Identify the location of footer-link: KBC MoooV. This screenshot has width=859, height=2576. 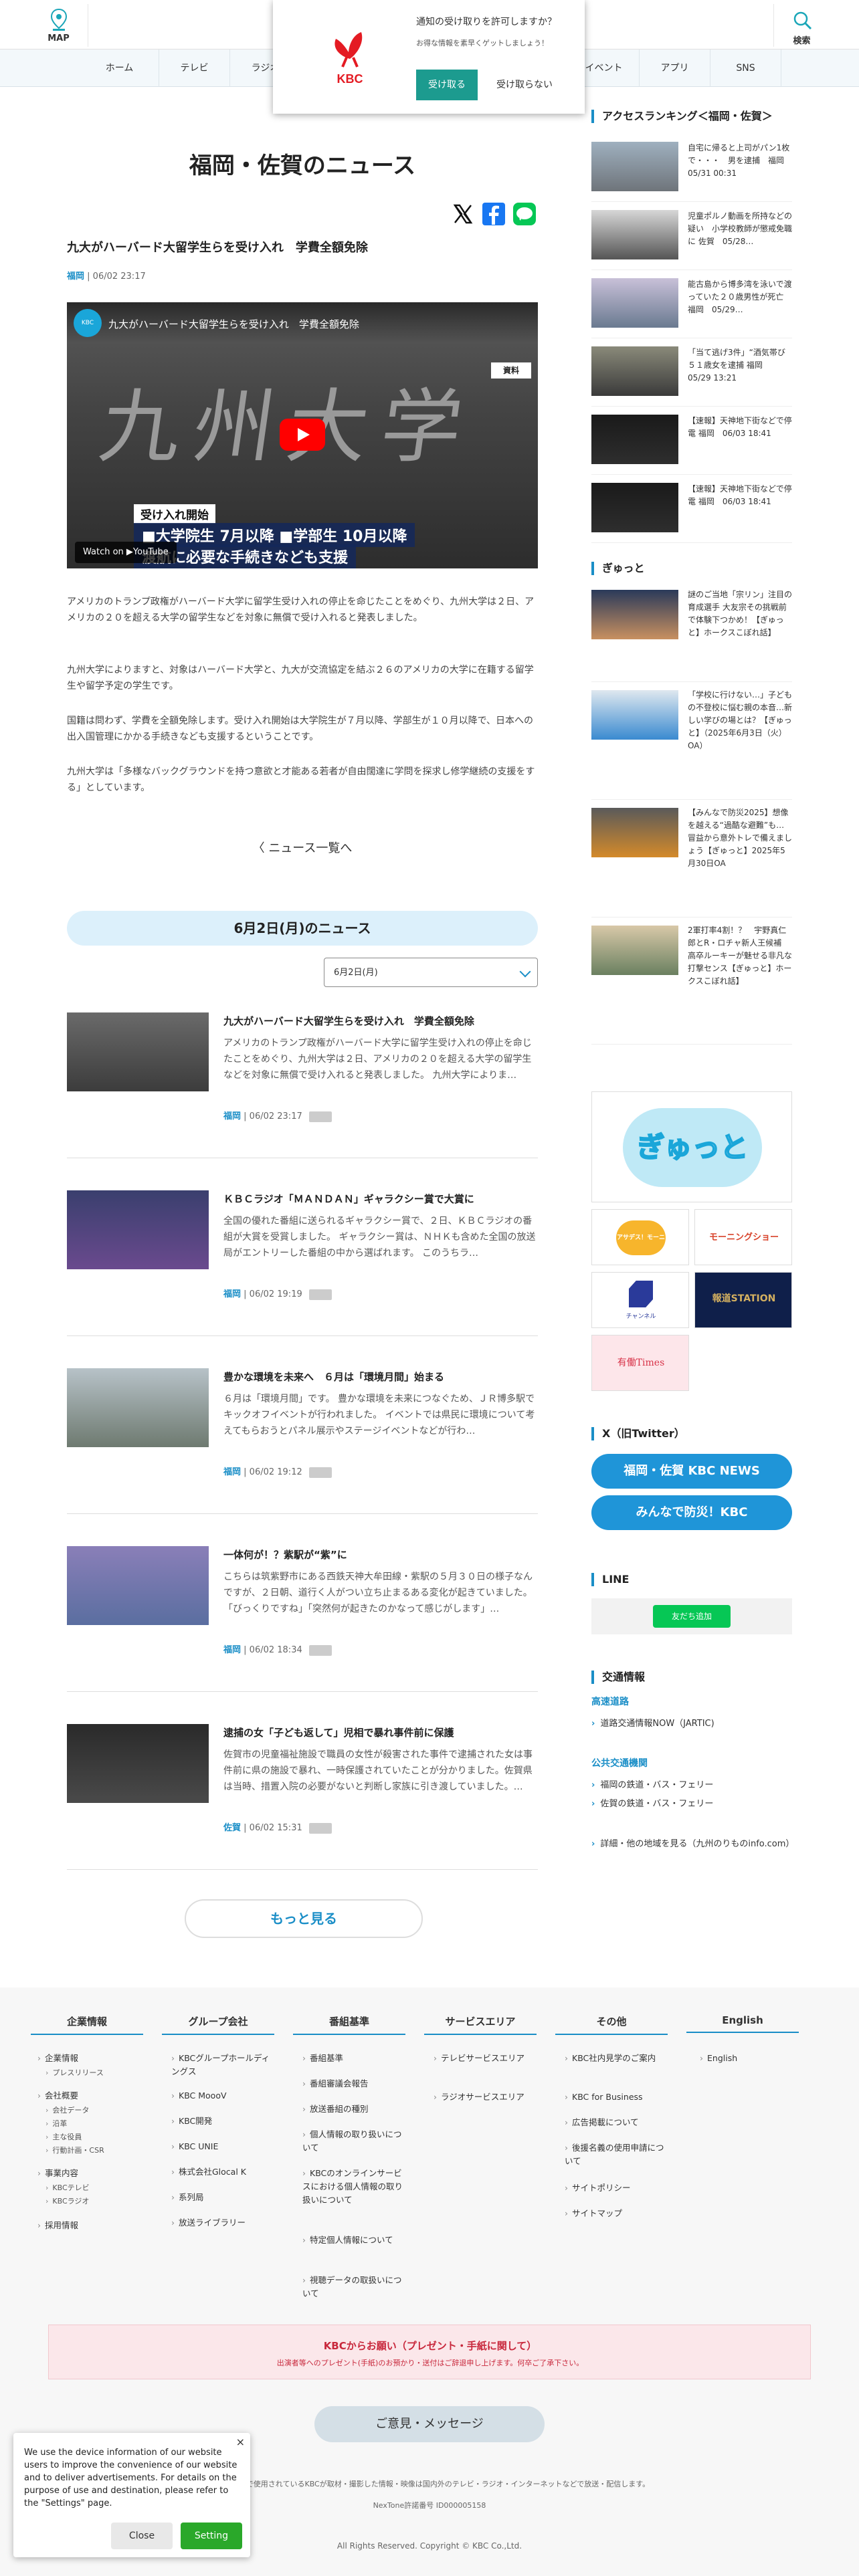
(221, 2096).